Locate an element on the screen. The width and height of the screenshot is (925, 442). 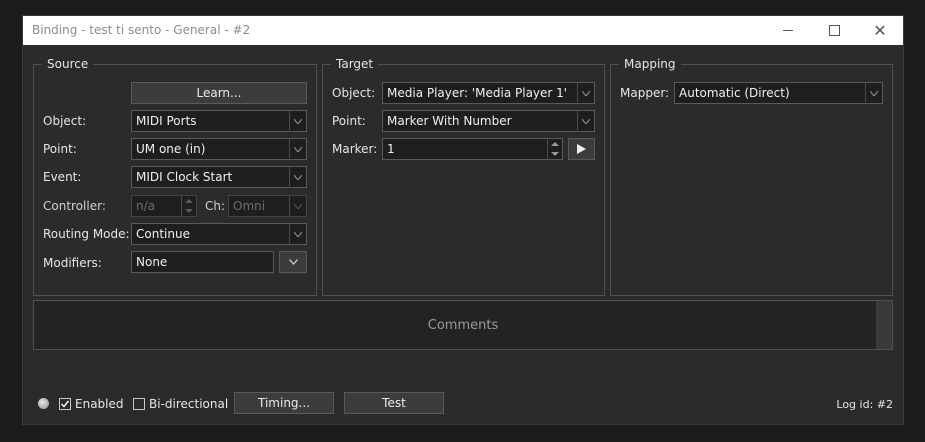
bidirectional-label: Bi-directional is located at coordinates (188, 404).